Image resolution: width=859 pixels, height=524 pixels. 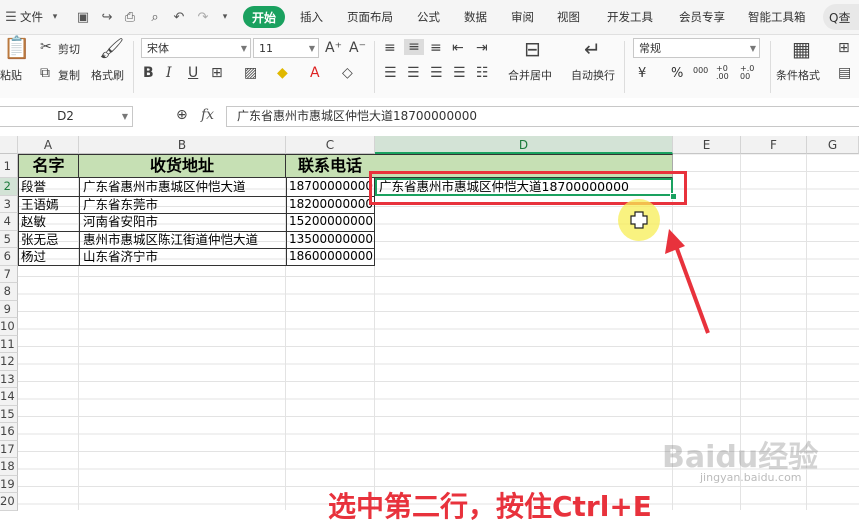 What do you see at coordinates (692, 289) in the screenshot?
I see `arrow-shaft` at bounding box center [692, 289].